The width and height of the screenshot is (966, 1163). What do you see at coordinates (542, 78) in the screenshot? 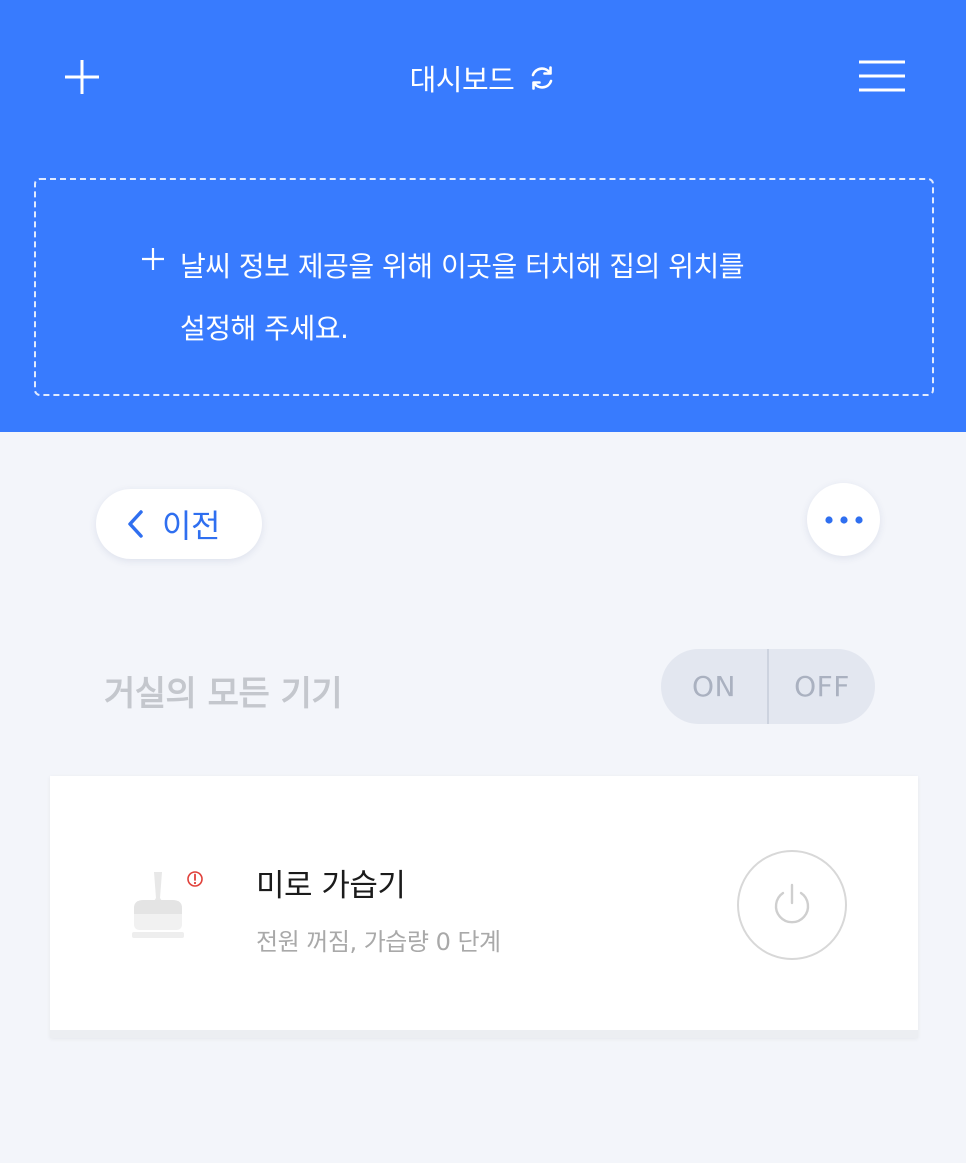
I see `refresh-icon` at bounding box center [542, 78].